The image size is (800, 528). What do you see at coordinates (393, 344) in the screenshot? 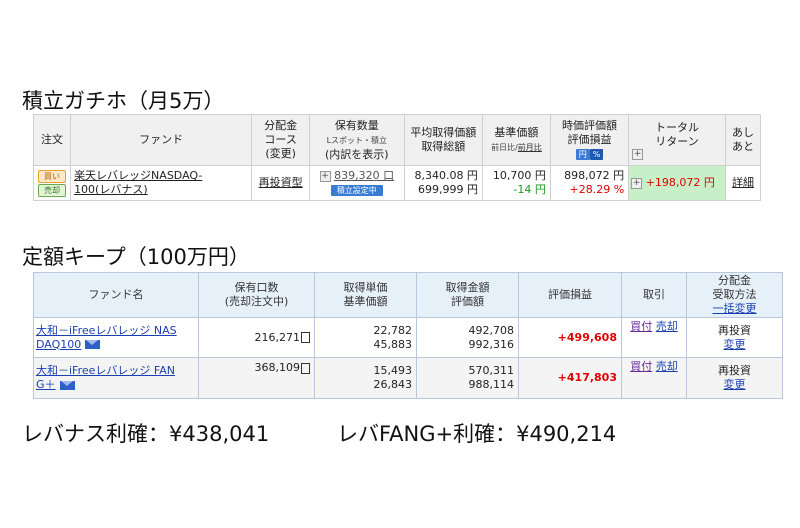
I see `base-price: 45,883` at bounding box center [393, 344].